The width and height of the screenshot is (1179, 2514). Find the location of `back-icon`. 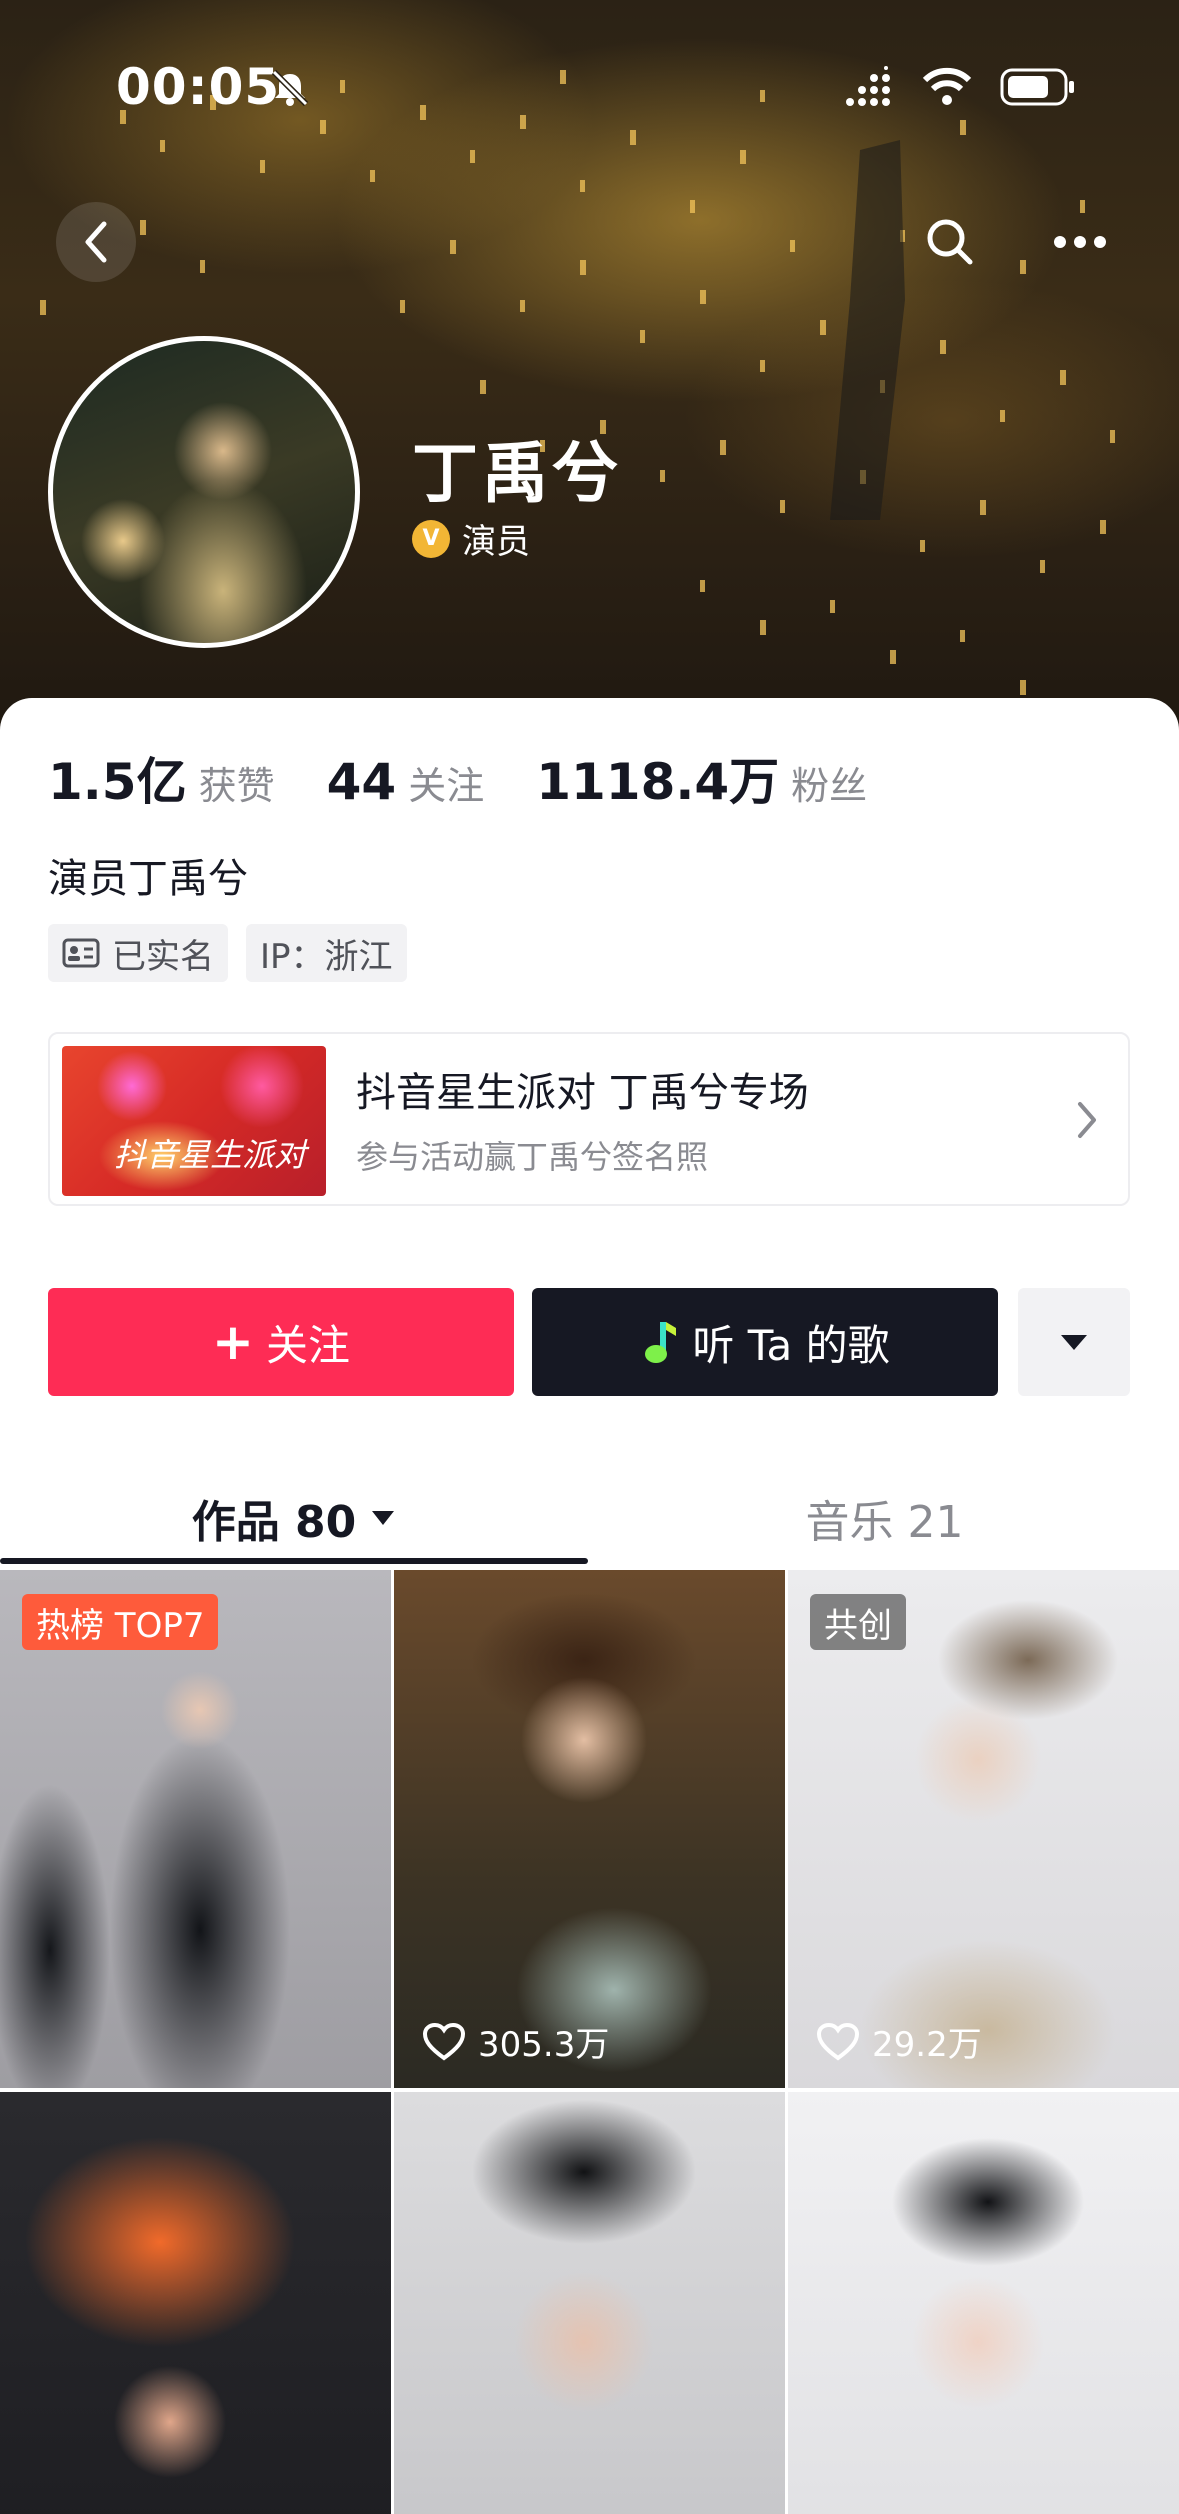

back-icon is located at coordinates (96, 242).